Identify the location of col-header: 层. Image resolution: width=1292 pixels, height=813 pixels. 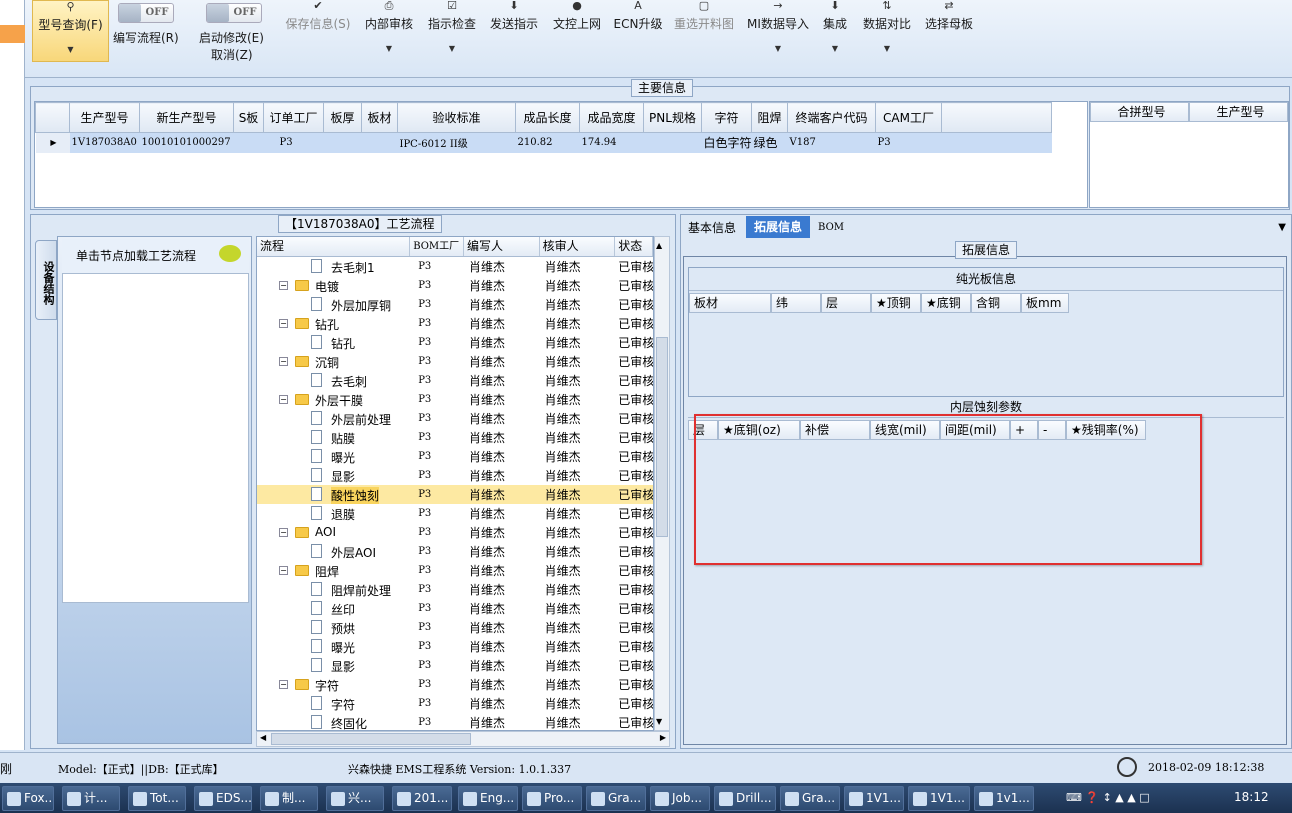
(846, 303).